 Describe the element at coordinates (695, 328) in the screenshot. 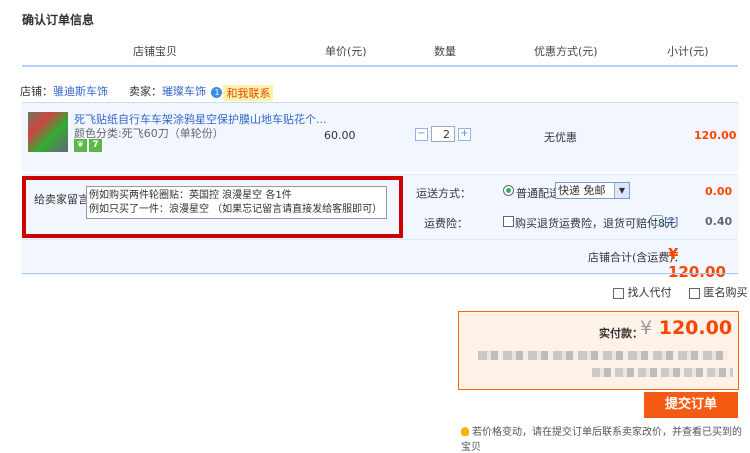

I see `payment-amount-value: 120.00` at that location.